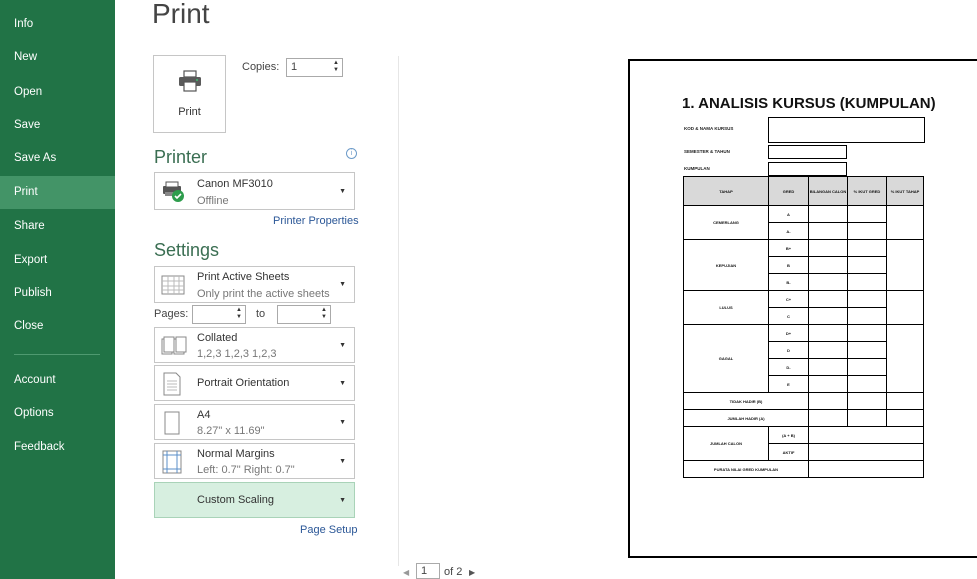  I want to click on page-number-input: 1, so click(428, 571).